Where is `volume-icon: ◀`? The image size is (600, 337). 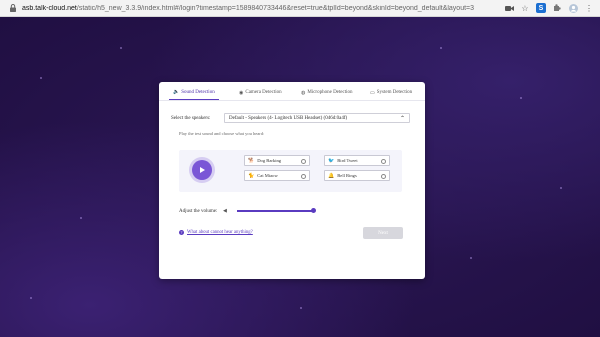
volume-icon: ◀ is located at coordinates (225, 211).